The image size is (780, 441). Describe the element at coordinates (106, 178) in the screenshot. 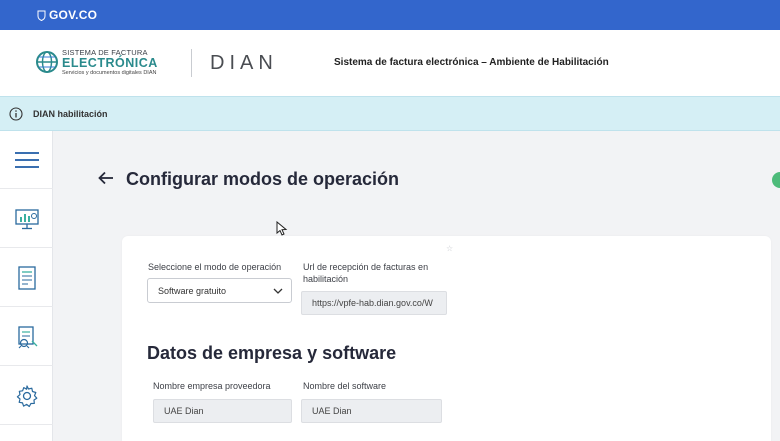

I see `back-arrow-icon` at that location.